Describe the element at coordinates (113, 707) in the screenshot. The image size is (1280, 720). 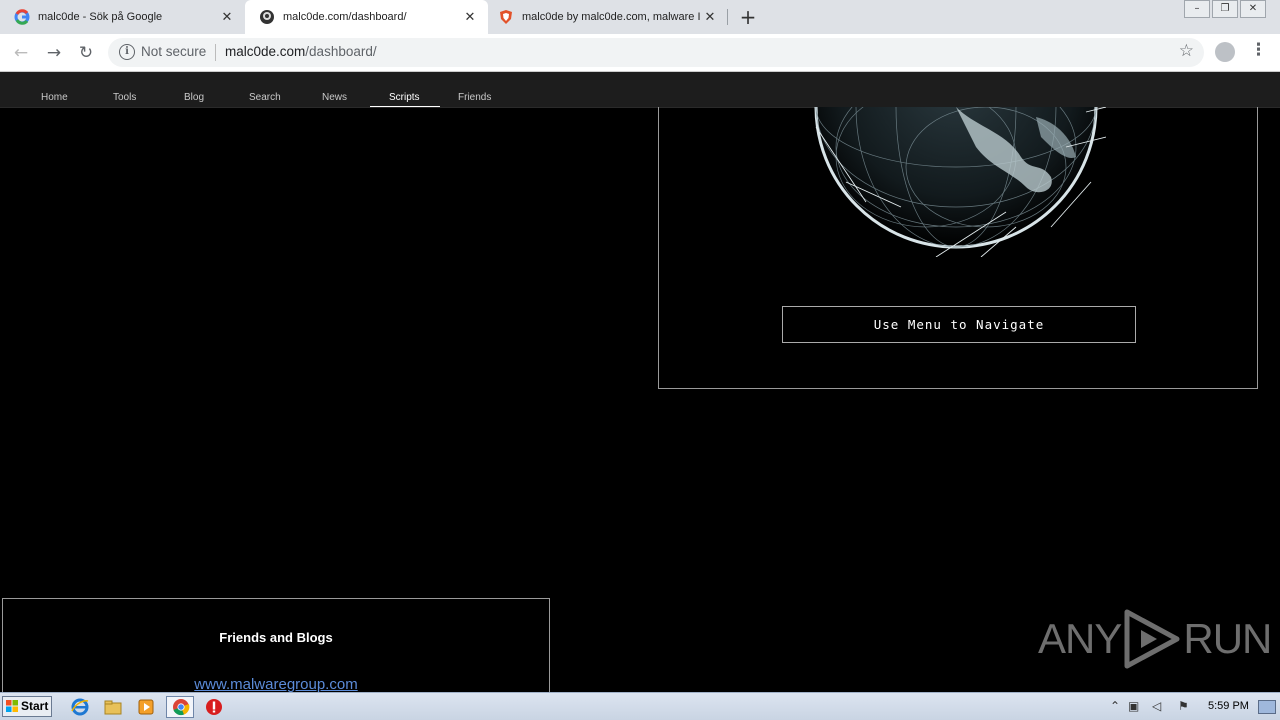
I see `file-explorer-icon` at that location.